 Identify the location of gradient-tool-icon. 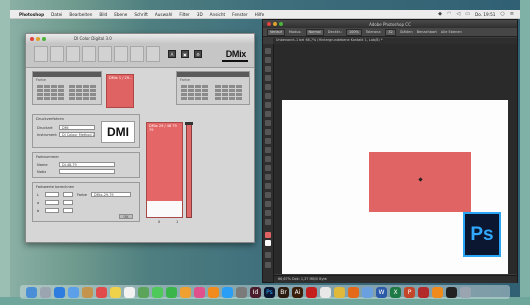
(268, 150).